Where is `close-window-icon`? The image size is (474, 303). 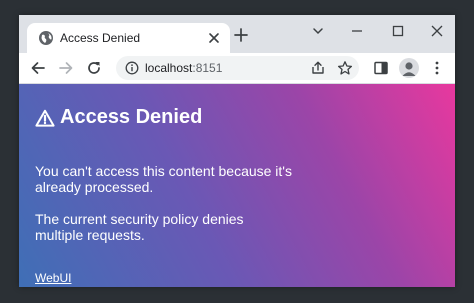 close-window-icon is located at coordinates (437, 31).